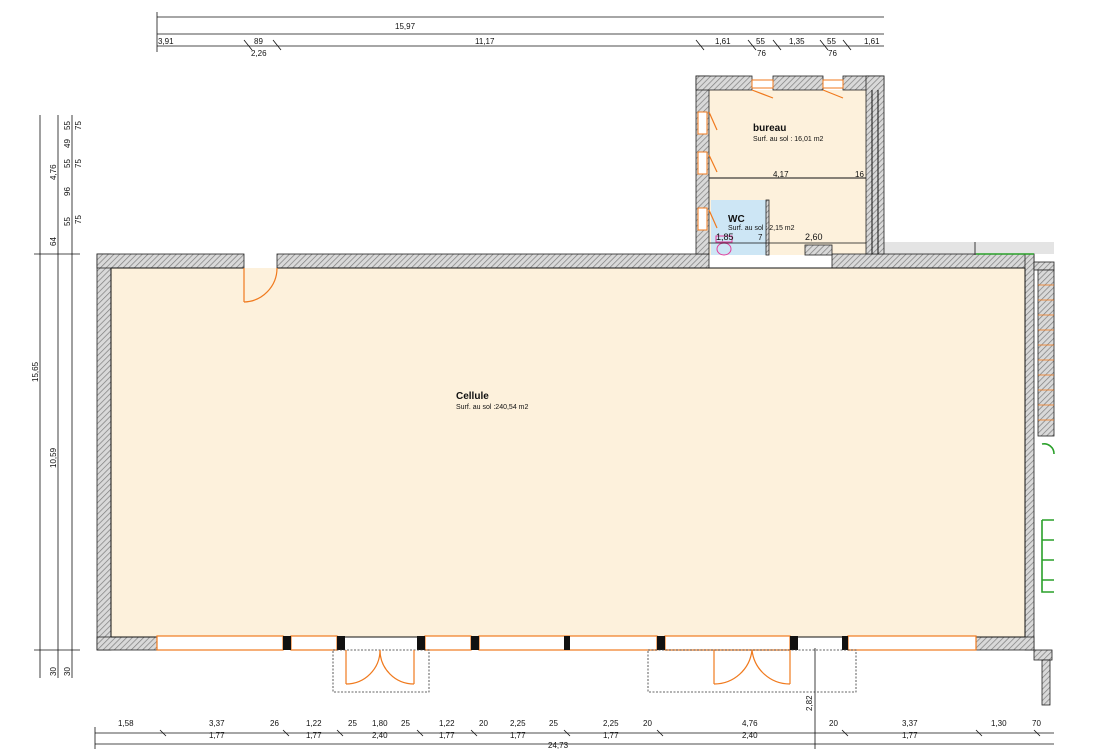  Describe the element at coordinates (809, 703) in the screenshot. I see `bottom-vertical-dimension: 2,82` at that location.